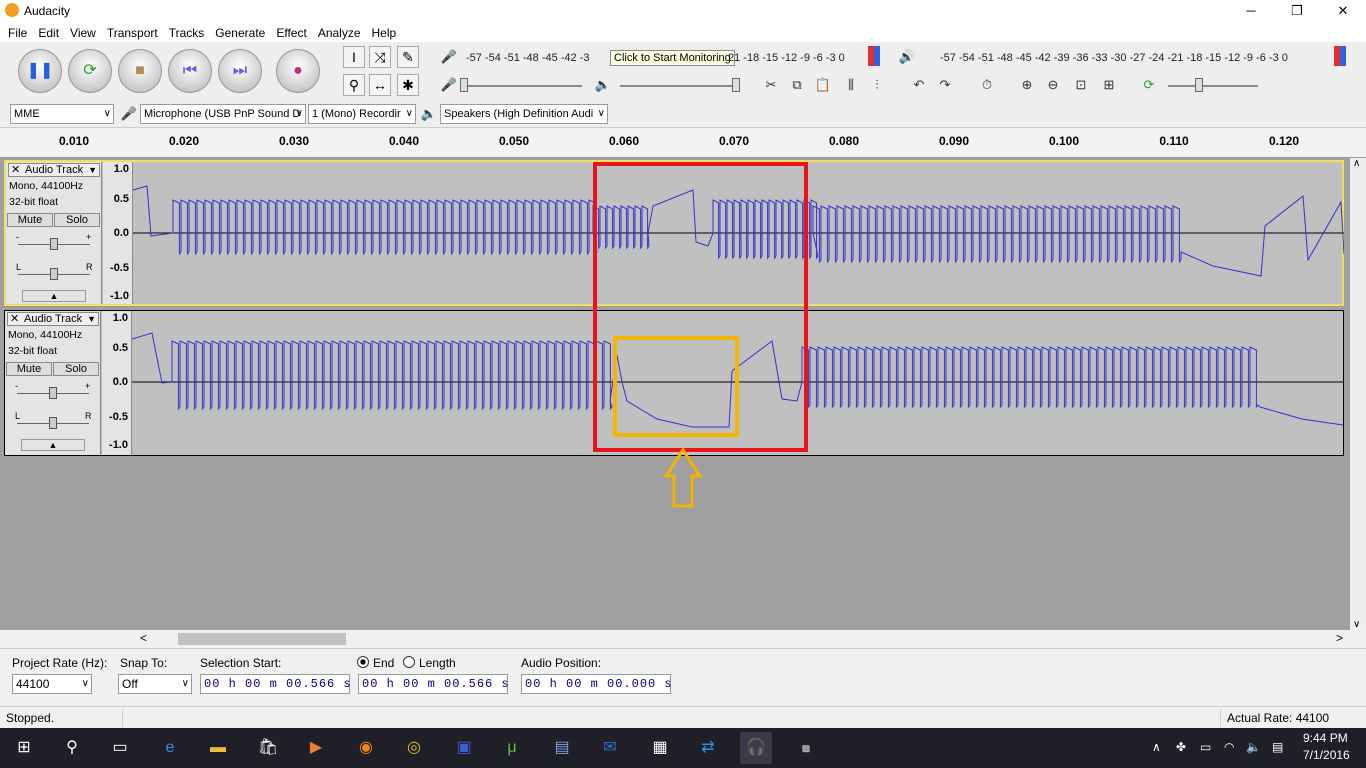  I want to click on save-disk-icon: ▣, so click(464, 748).